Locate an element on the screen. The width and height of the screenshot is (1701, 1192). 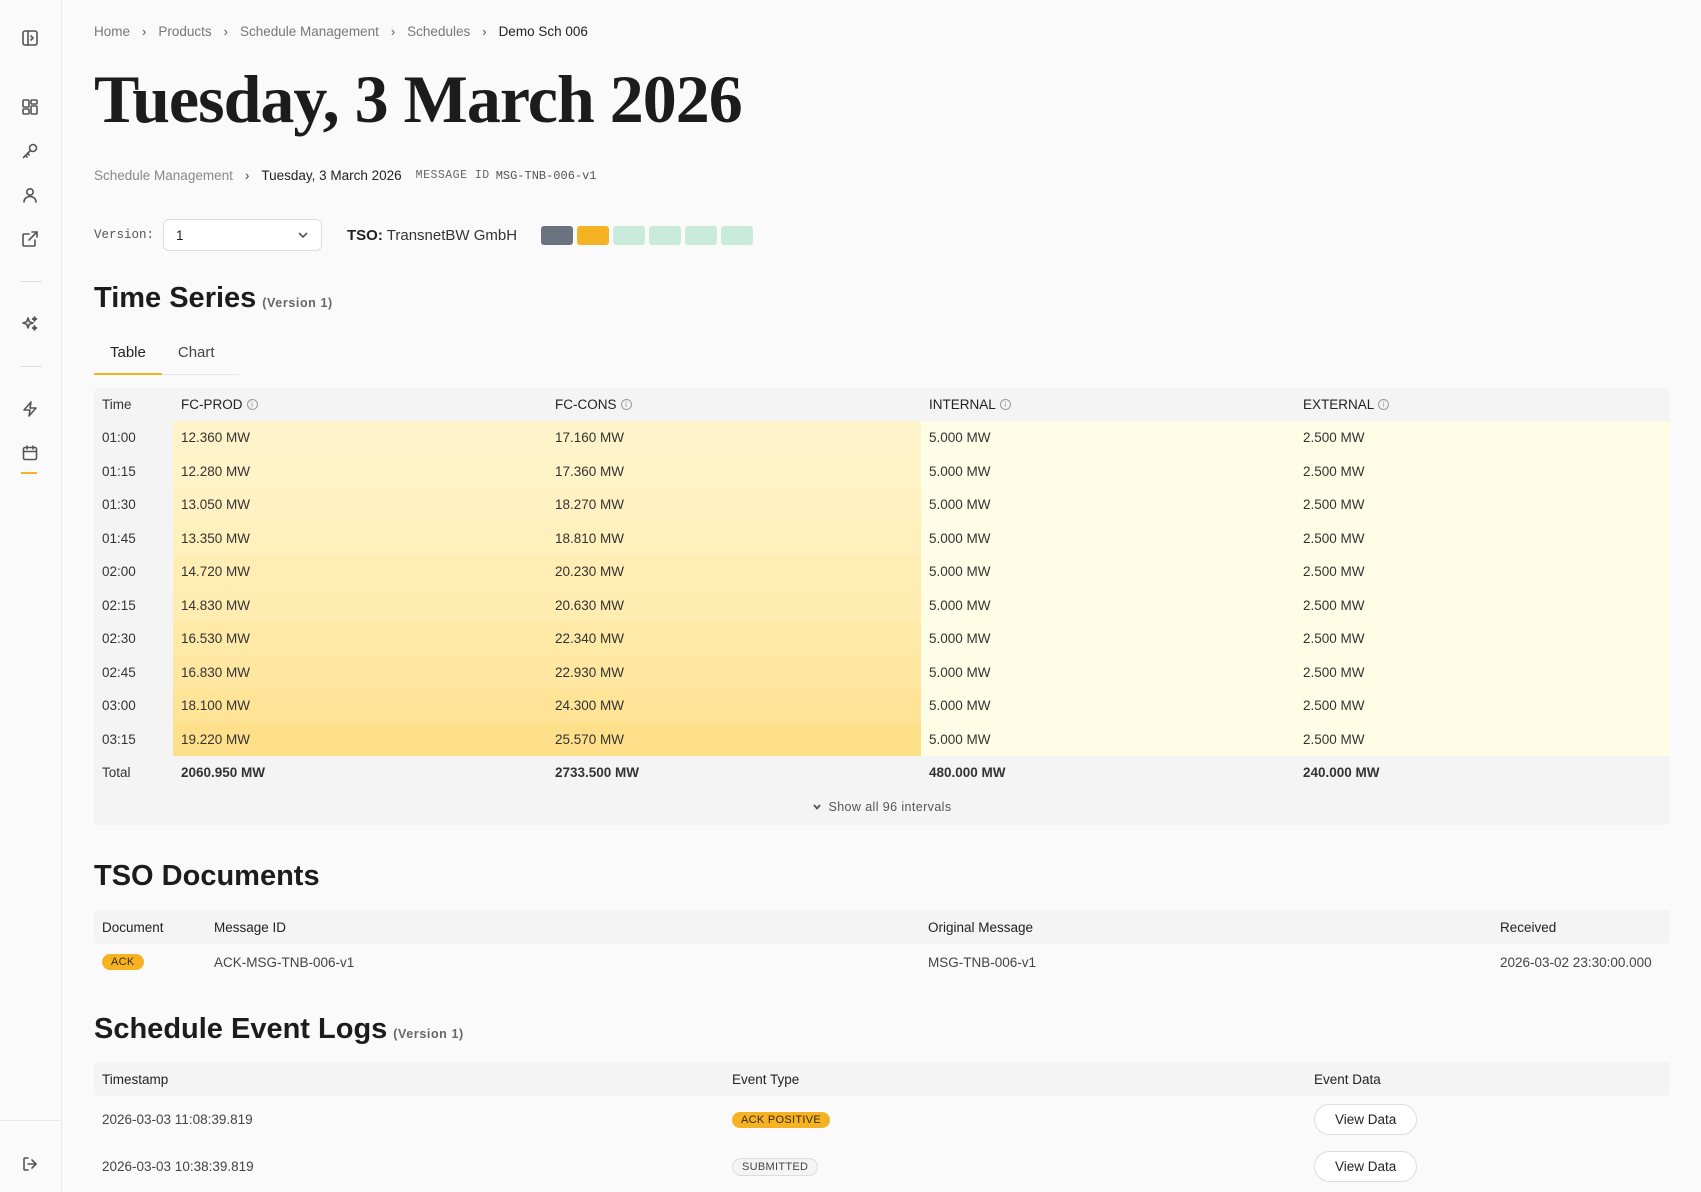
calendar-icon is located at coordinates (30, 453).